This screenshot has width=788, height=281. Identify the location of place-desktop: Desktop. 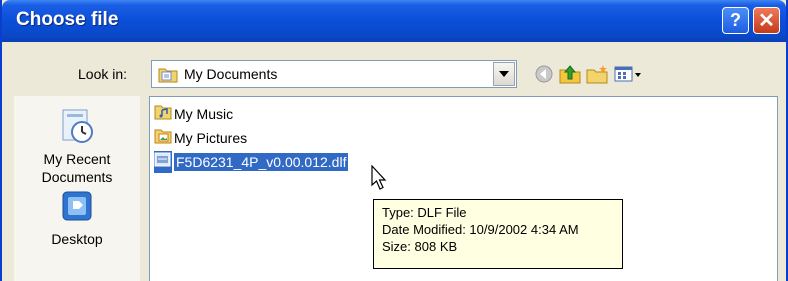
(77, 218).